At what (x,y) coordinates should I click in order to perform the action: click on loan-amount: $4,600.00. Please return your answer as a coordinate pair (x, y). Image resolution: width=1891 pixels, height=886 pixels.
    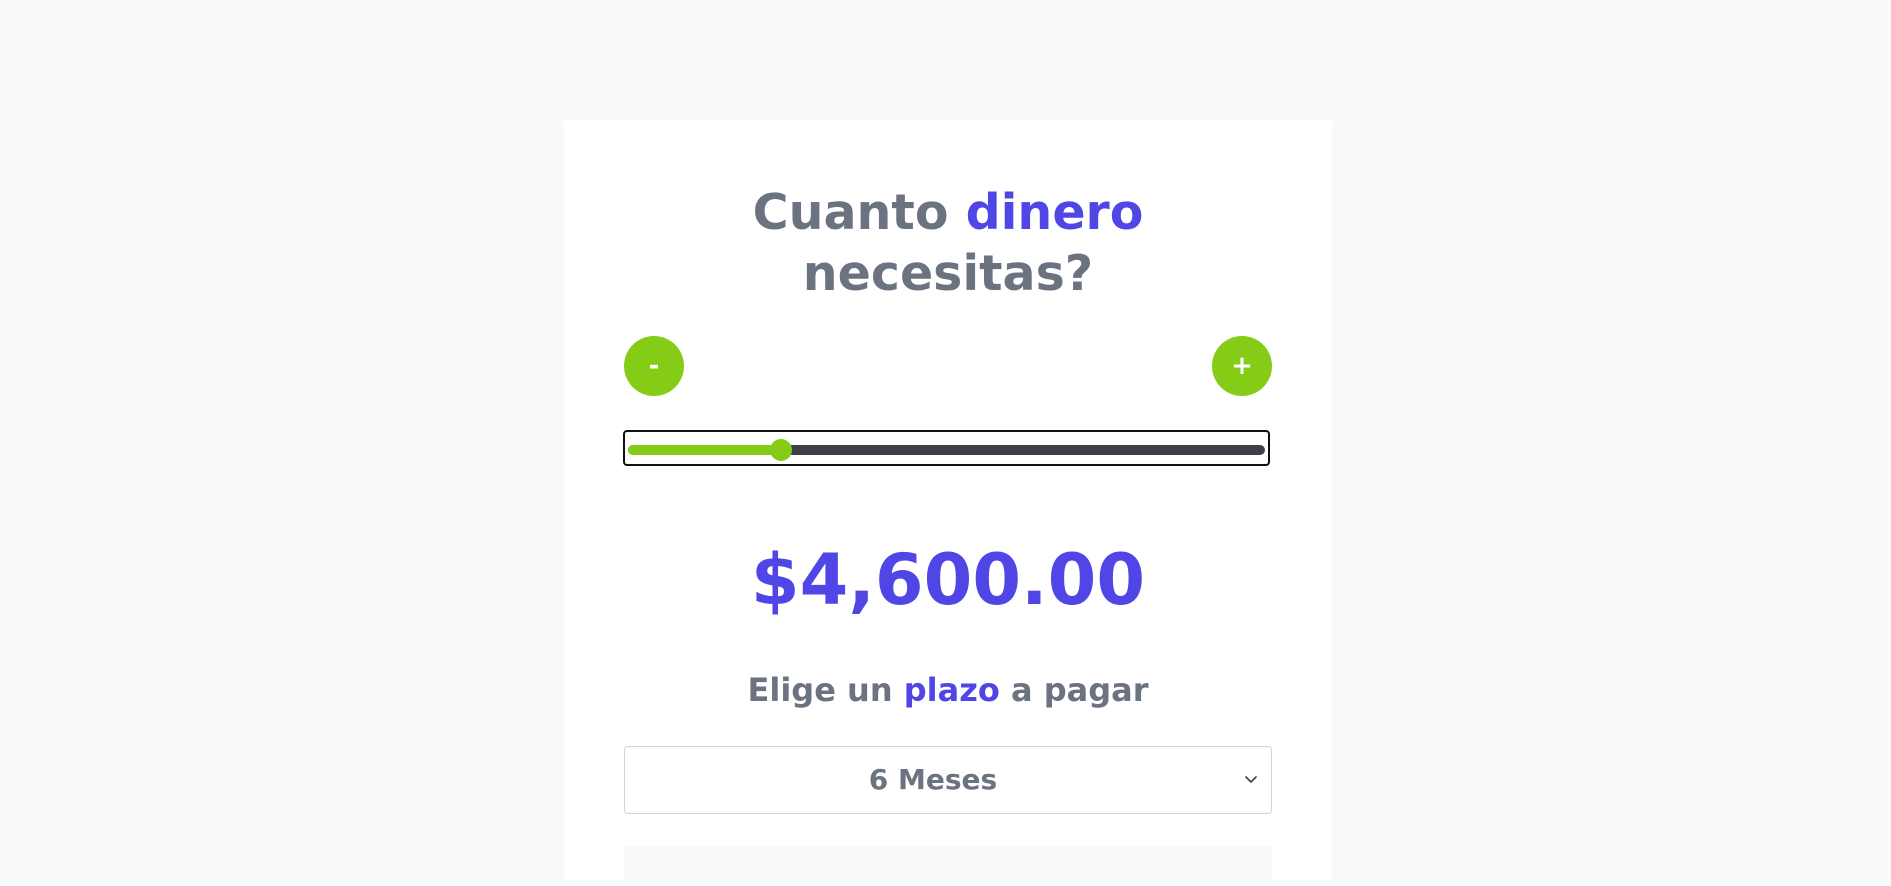
    Looking at the image, I should click on (948, 580).